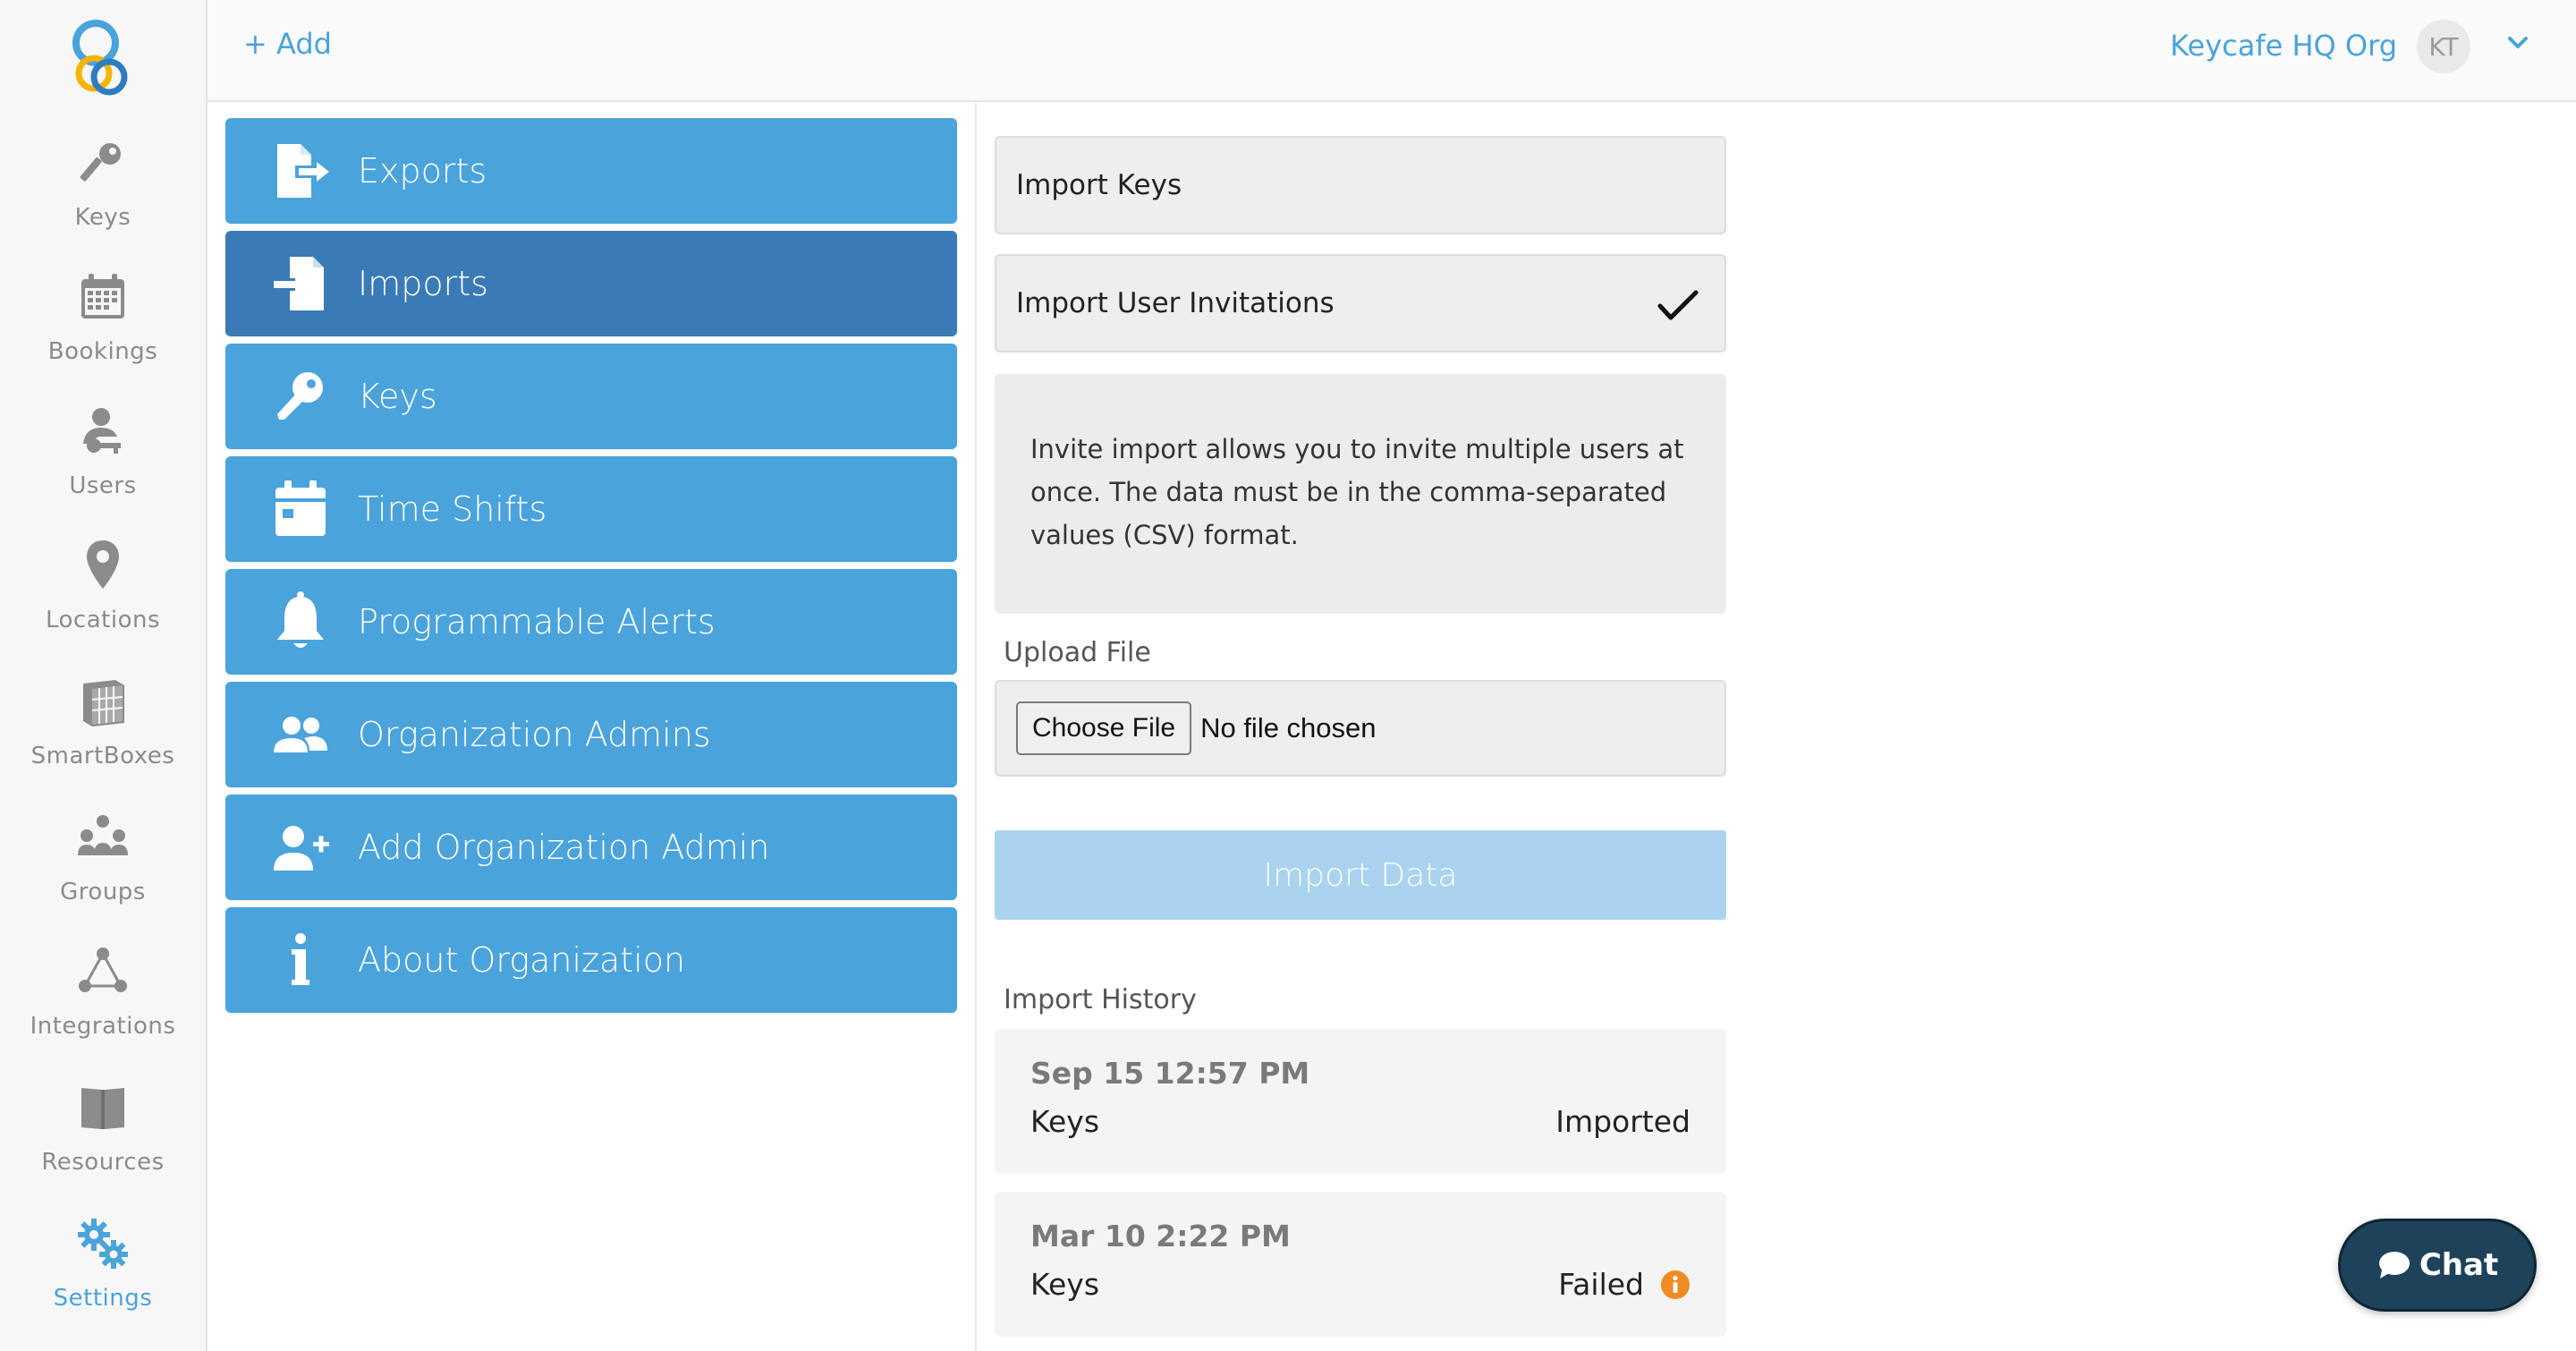  I want to click on rail-item-integrations: Integrations, so click(103, 1010).